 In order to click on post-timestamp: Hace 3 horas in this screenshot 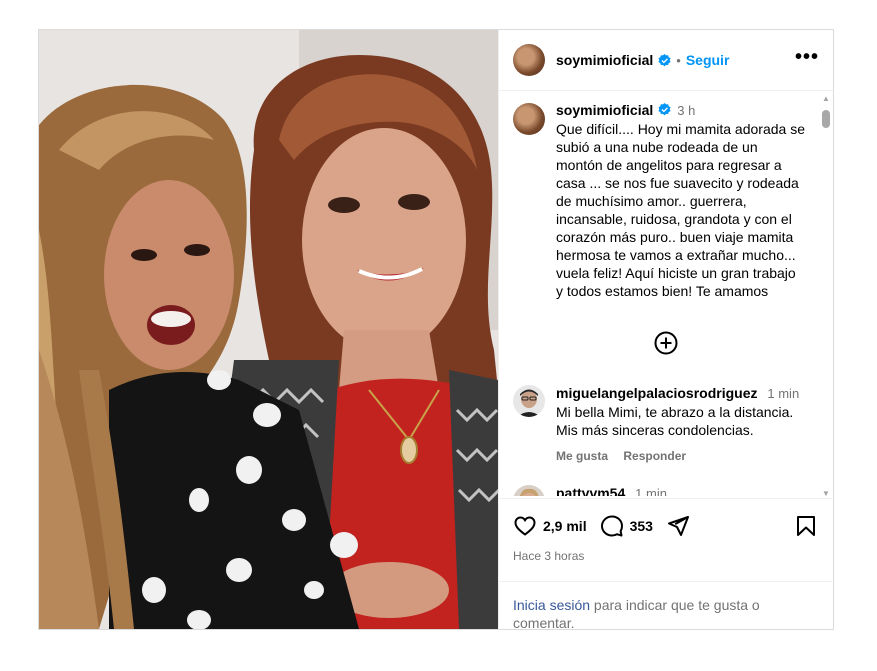, I will do `click(549, 556)`.